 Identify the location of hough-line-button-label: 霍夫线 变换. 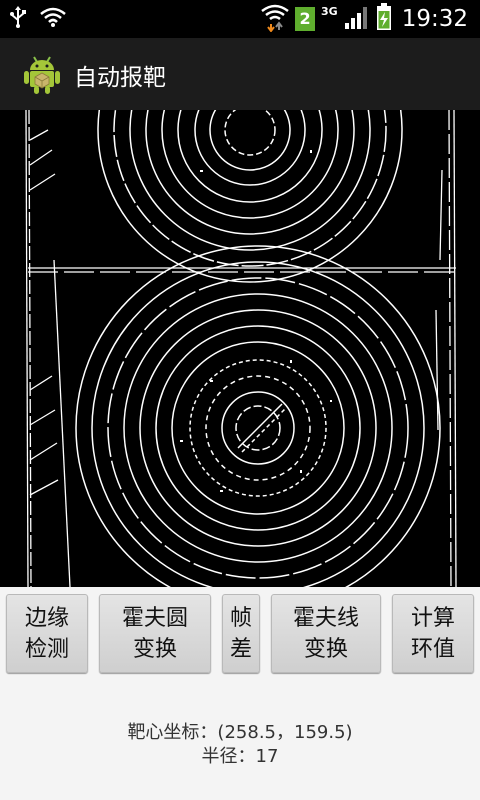
(325, 633).